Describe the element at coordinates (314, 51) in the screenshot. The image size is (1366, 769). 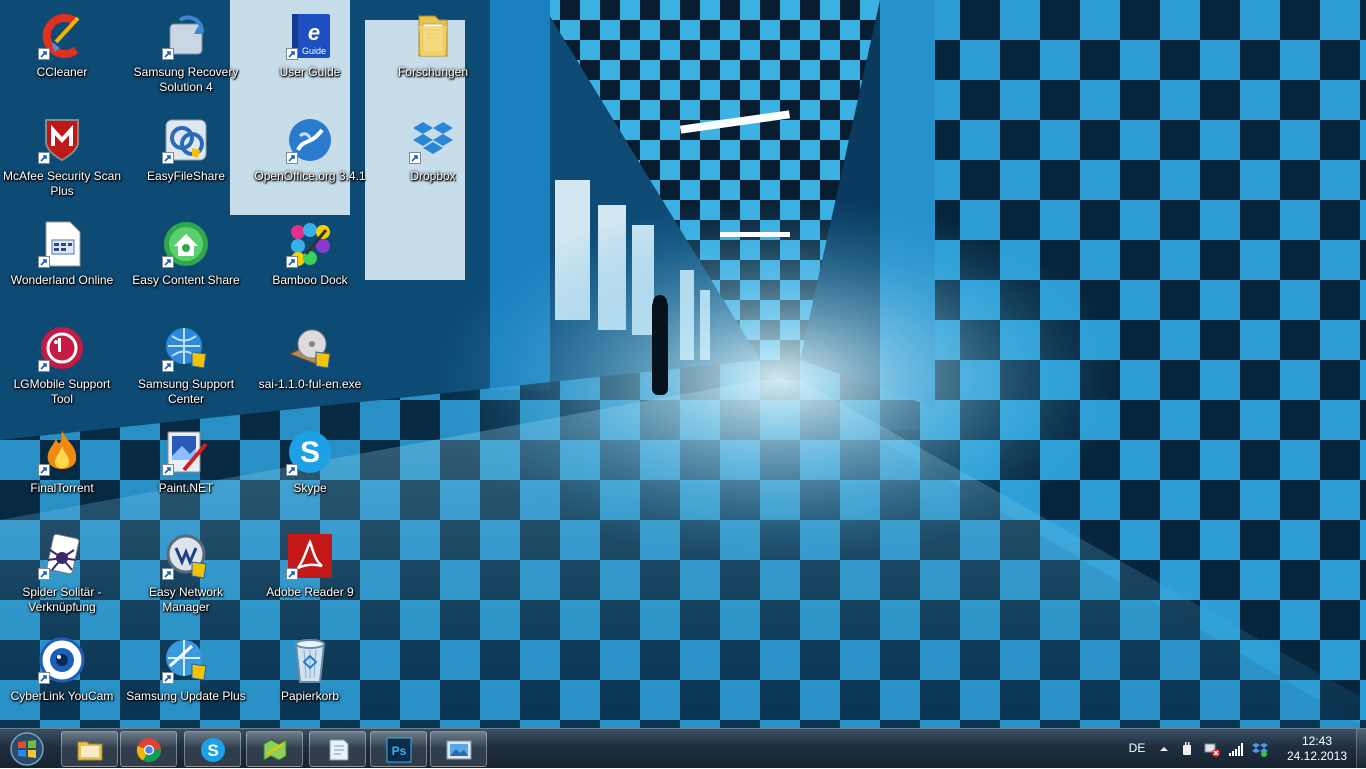
I see `svg-text: Guide` at that location.